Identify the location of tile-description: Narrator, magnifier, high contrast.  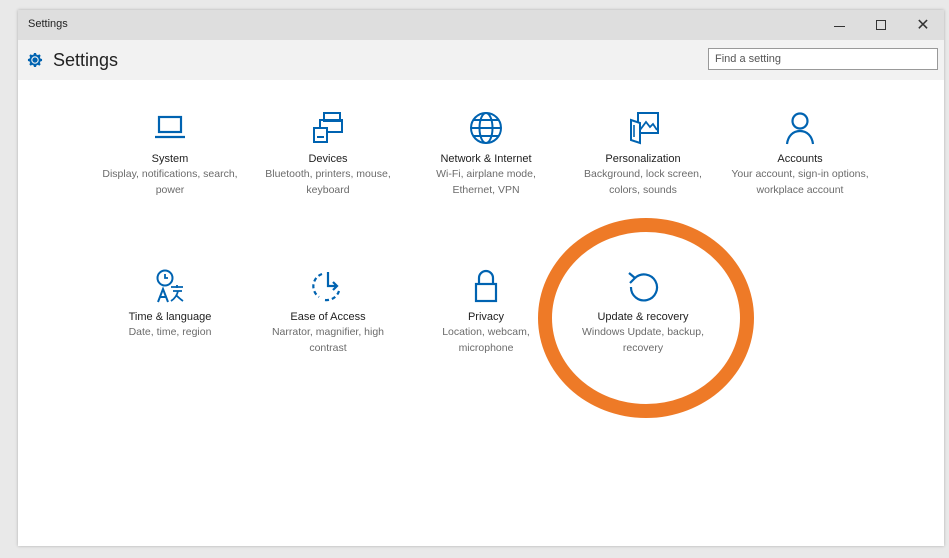
(328, 340).